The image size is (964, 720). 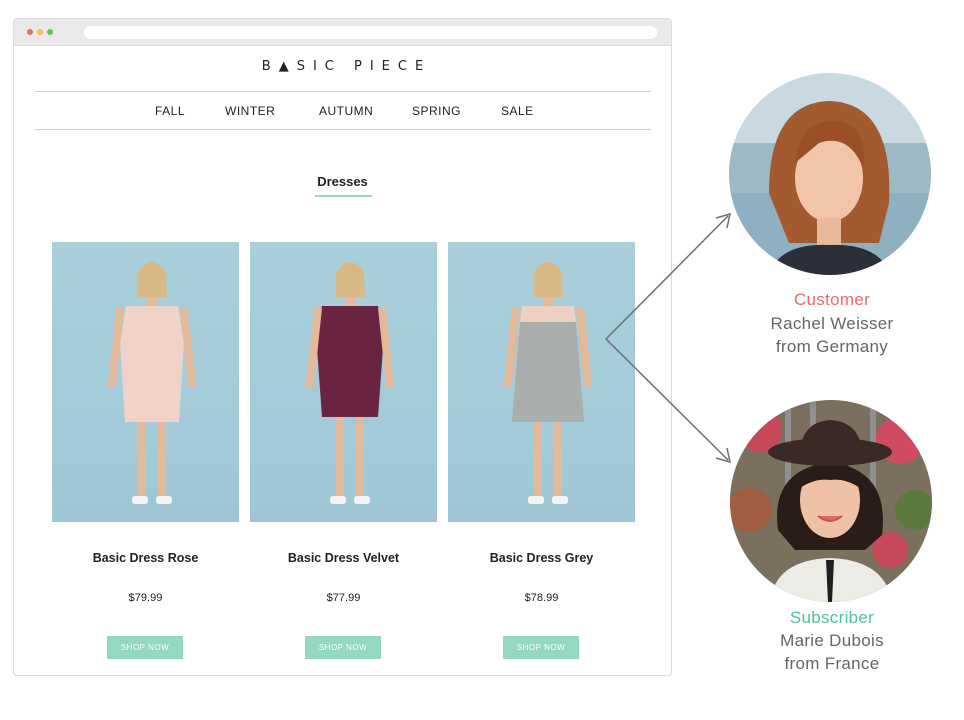 What do you see at coordinates (832, 617) in the screenshot?
I see `persona-type-subscriber: Subscriber` at bounding box center [832, 617].